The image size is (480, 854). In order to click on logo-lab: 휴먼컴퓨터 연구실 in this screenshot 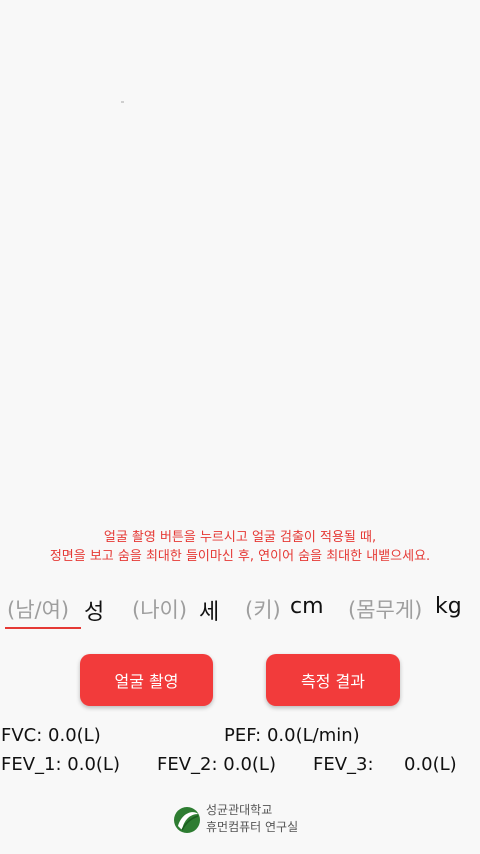, I will do `click(252, 827)`.